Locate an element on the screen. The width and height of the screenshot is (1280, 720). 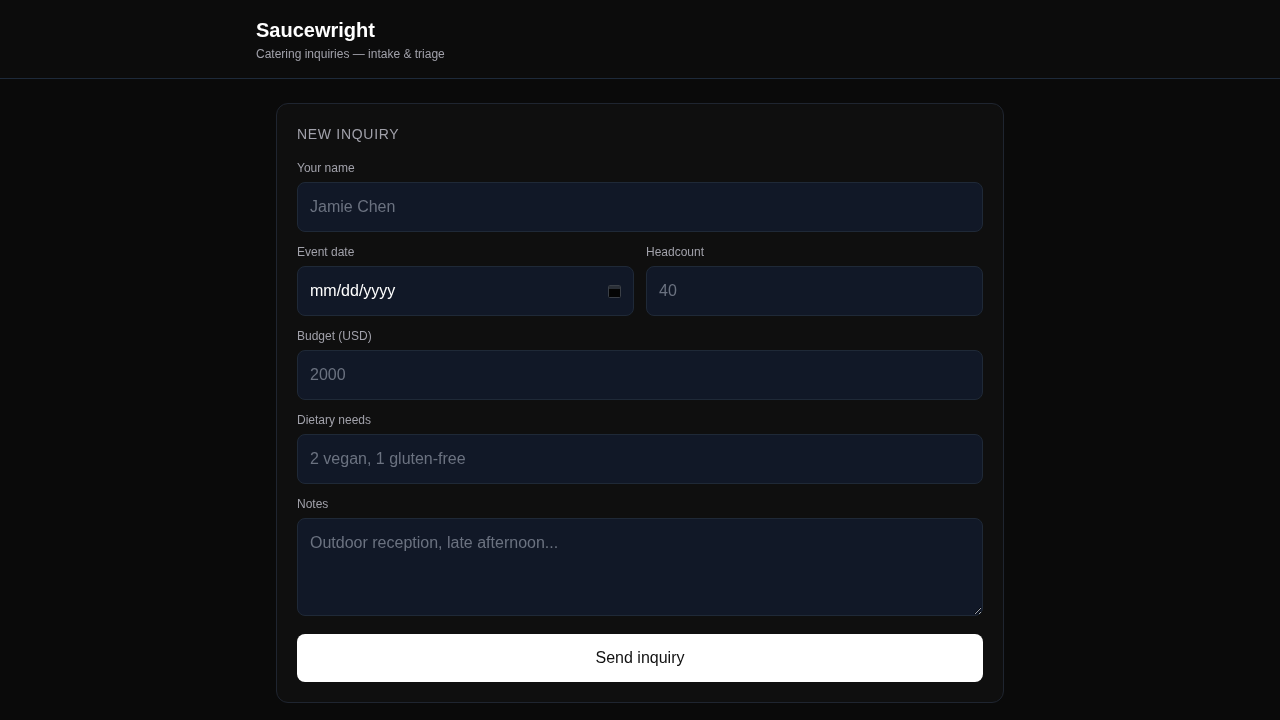
field-label: Budget (USD) is located at coordinates (335, 336).